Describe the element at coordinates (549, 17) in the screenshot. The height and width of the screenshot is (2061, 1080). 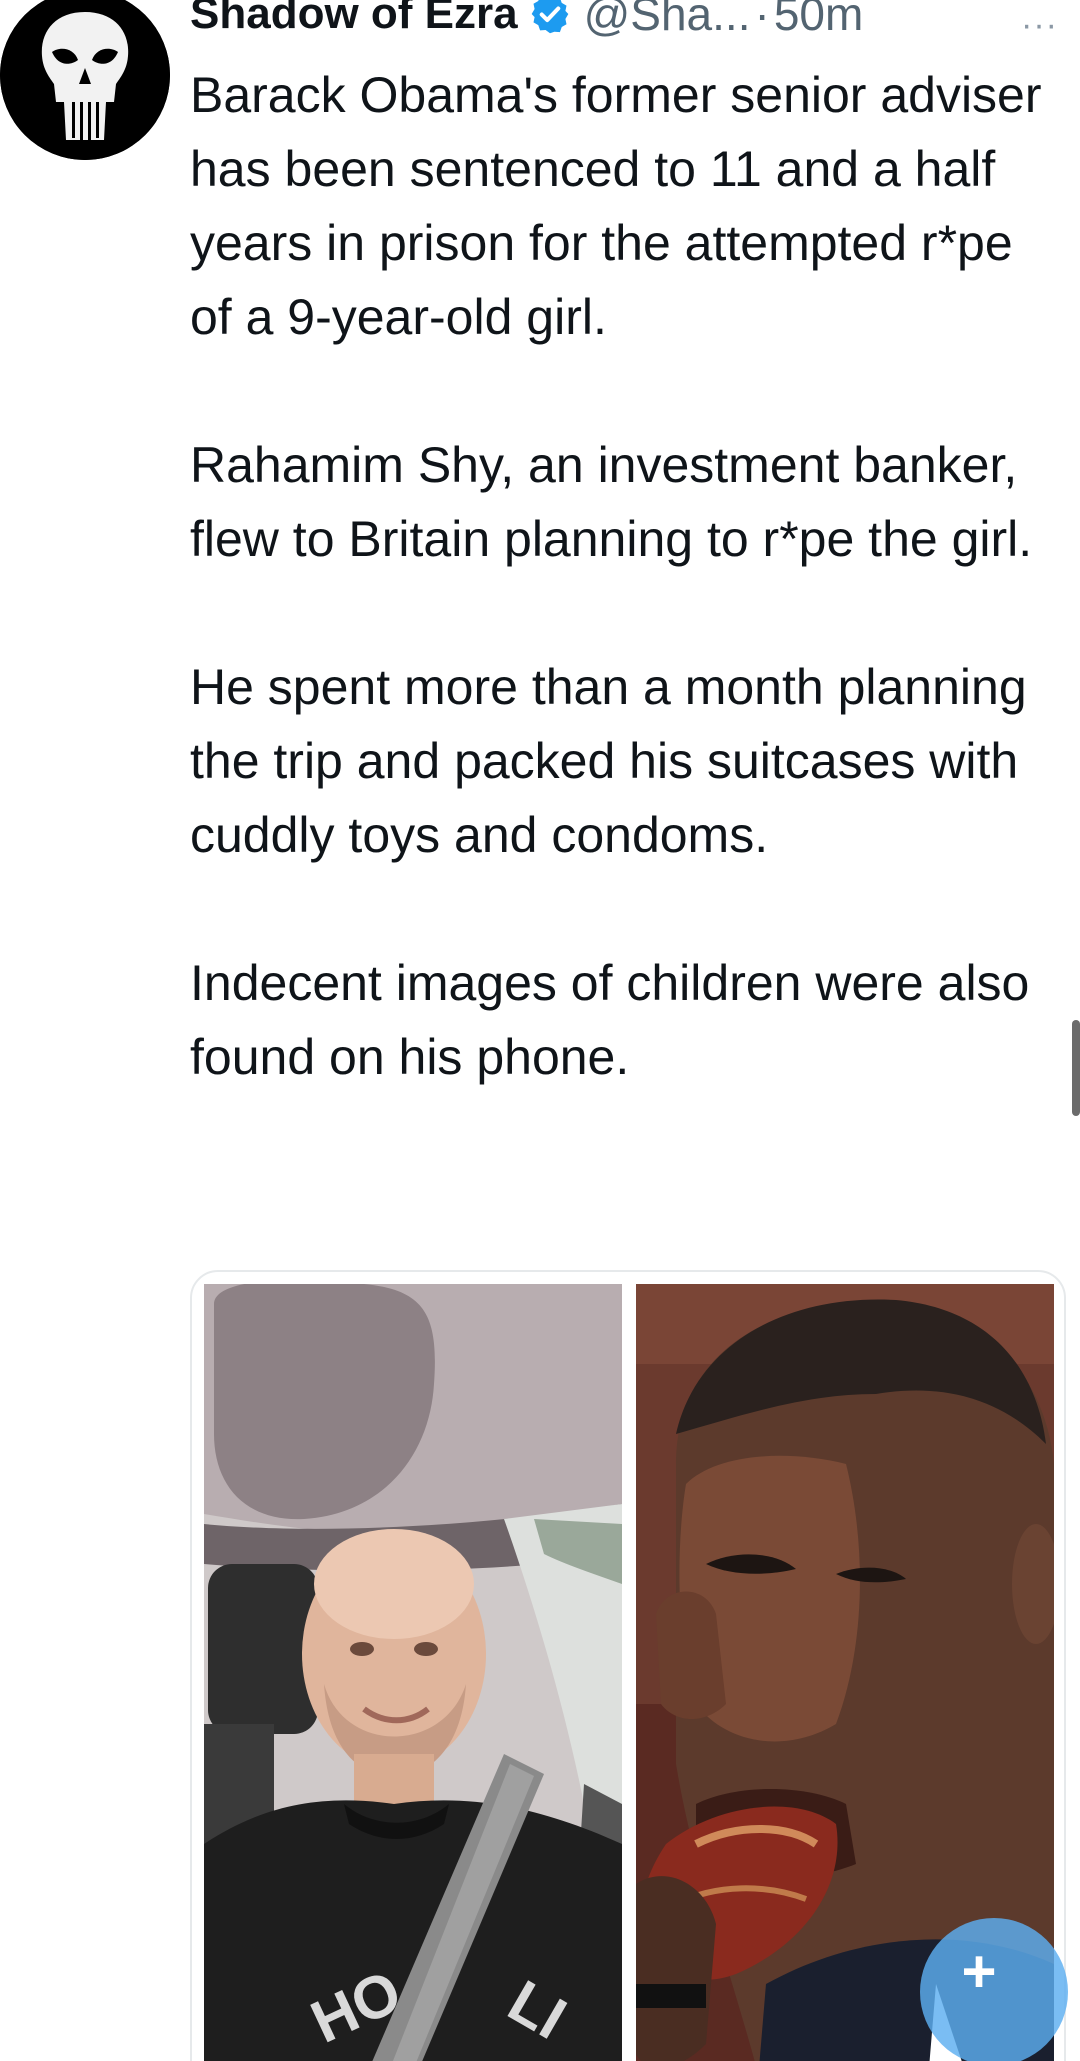
I see `verified-badge-icon` at that location.